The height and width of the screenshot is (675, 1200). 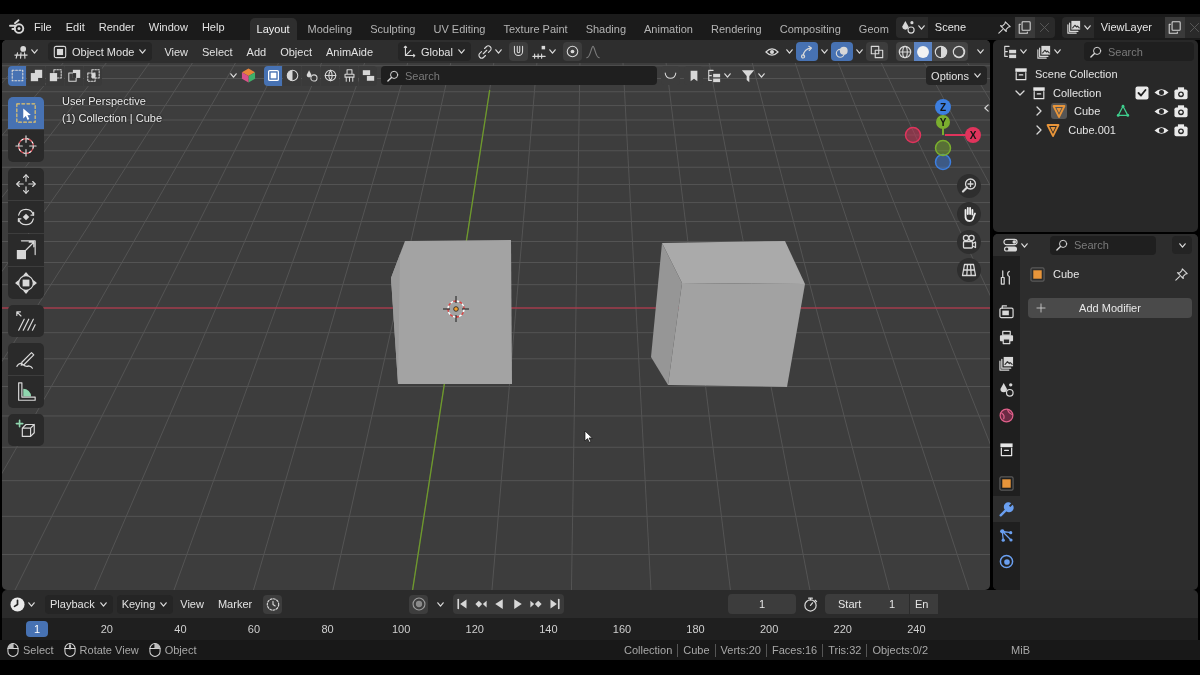 I want to click on copy-button, so click(x=1174, y=27).